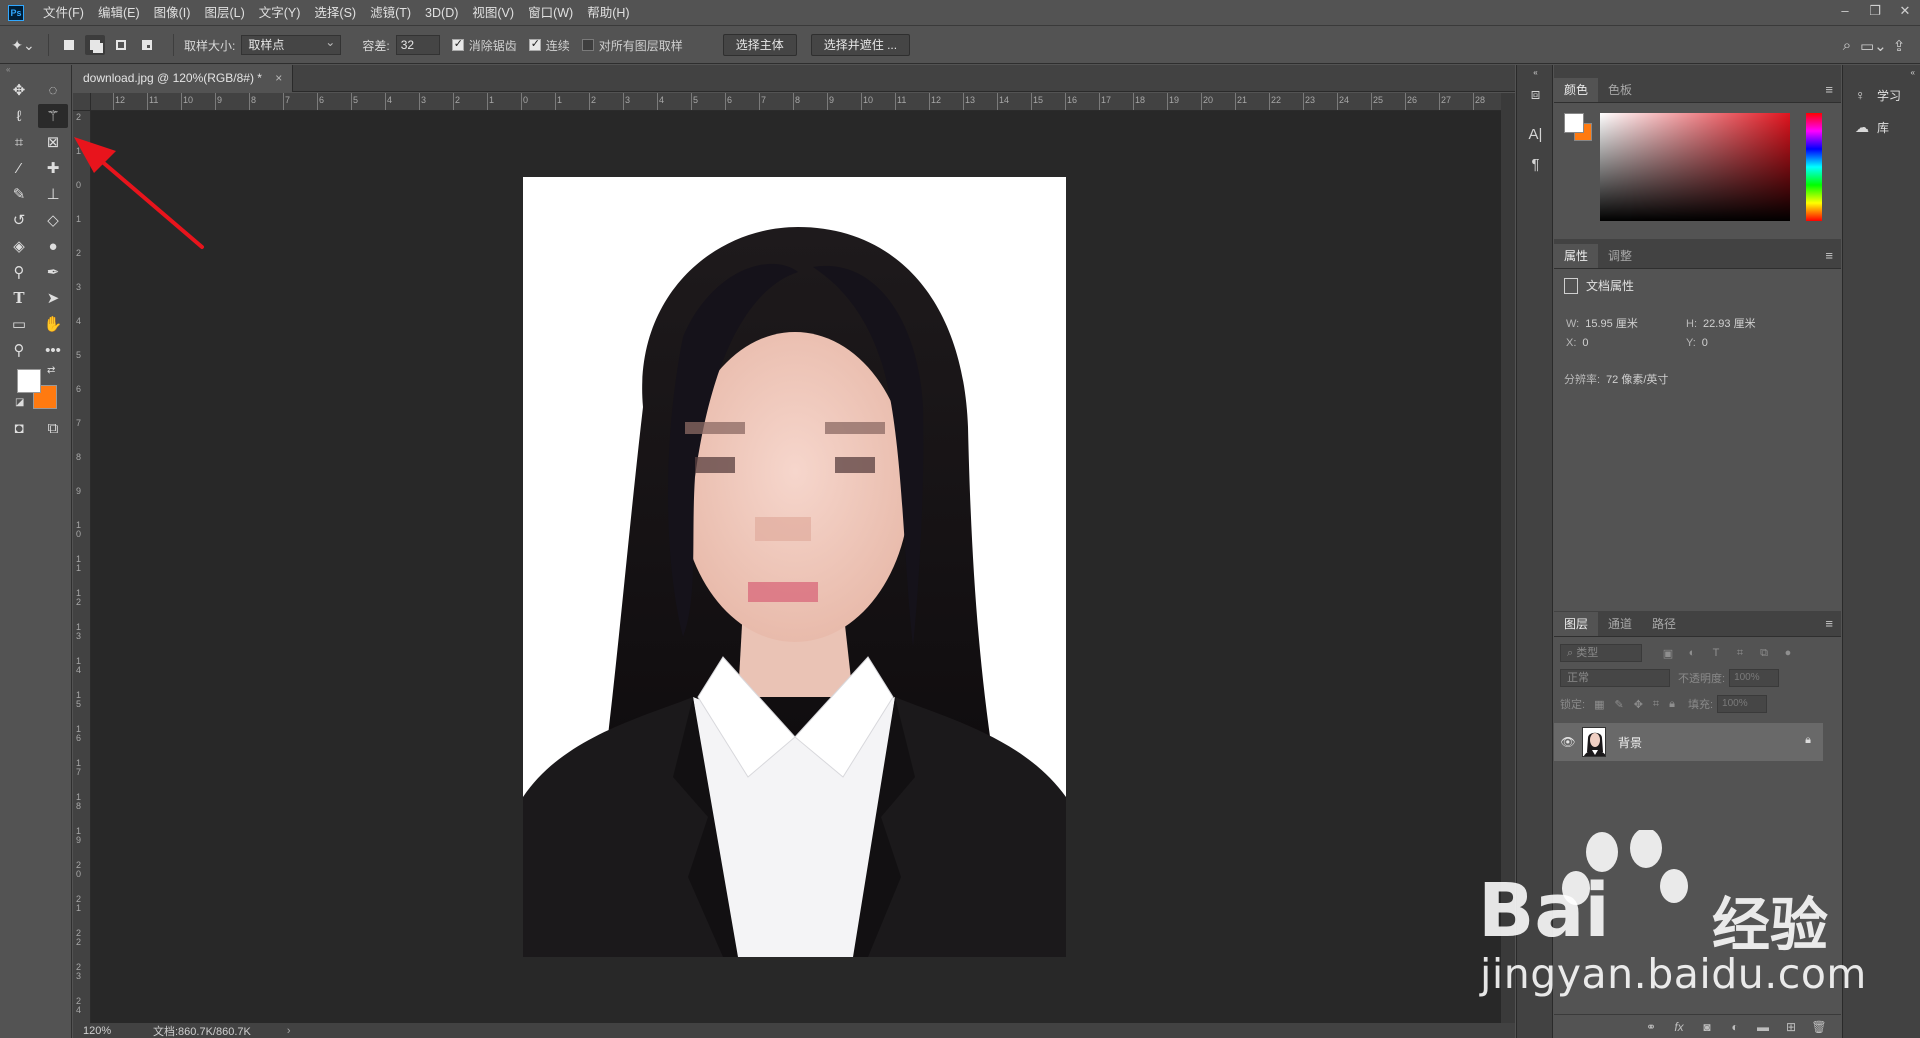 The width and height of the screenshot is (1920, 1038). What do you see at coordinates (1905, 13) in the screenshot?
I see `close-button: ✕` at bounding box center [1905, 13].